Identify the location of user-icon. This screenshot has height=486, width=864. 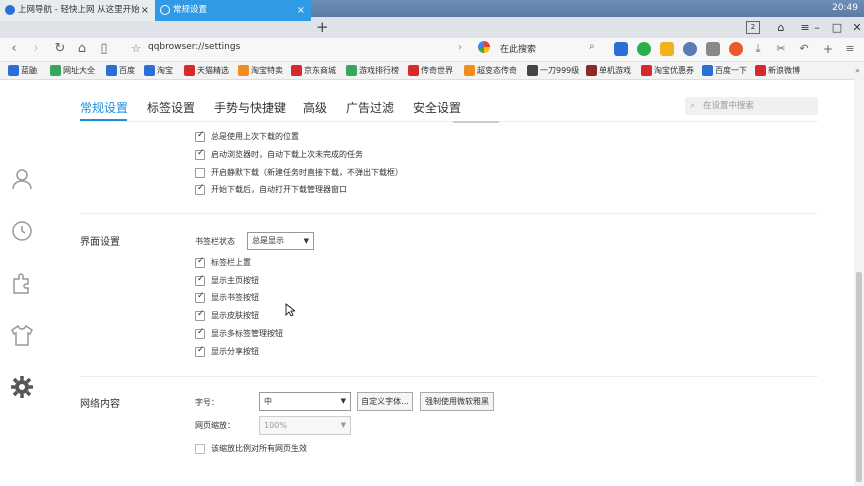
(22, 179).